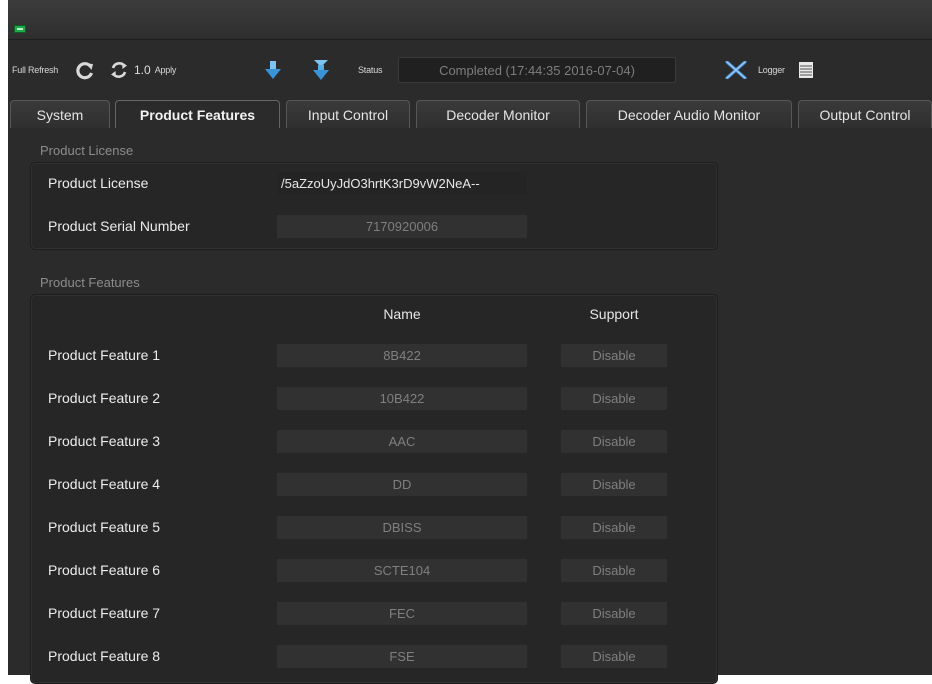 The image size is (932, 684). Describe the element at coordinates (402, 484) in the screenshot. I see `feature-name-field: DD` at that location.